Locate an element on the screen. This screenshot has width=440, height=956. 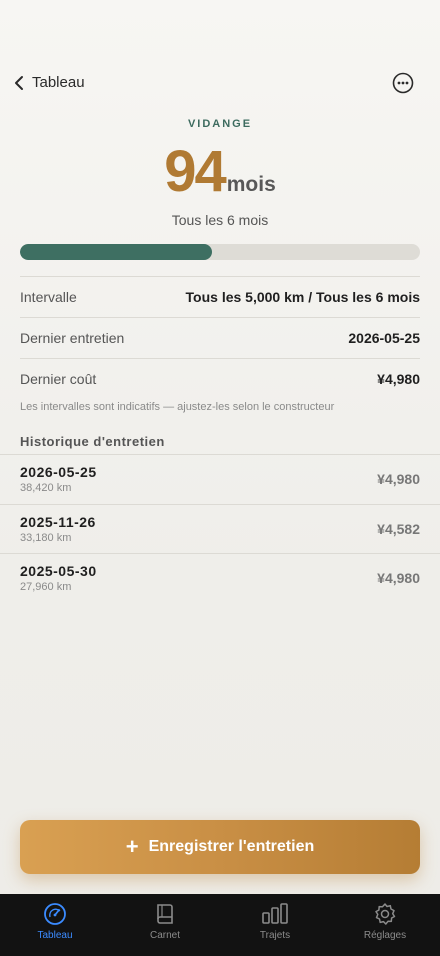
detail-label: Dernier entretien is located at coordinates (72, 338).